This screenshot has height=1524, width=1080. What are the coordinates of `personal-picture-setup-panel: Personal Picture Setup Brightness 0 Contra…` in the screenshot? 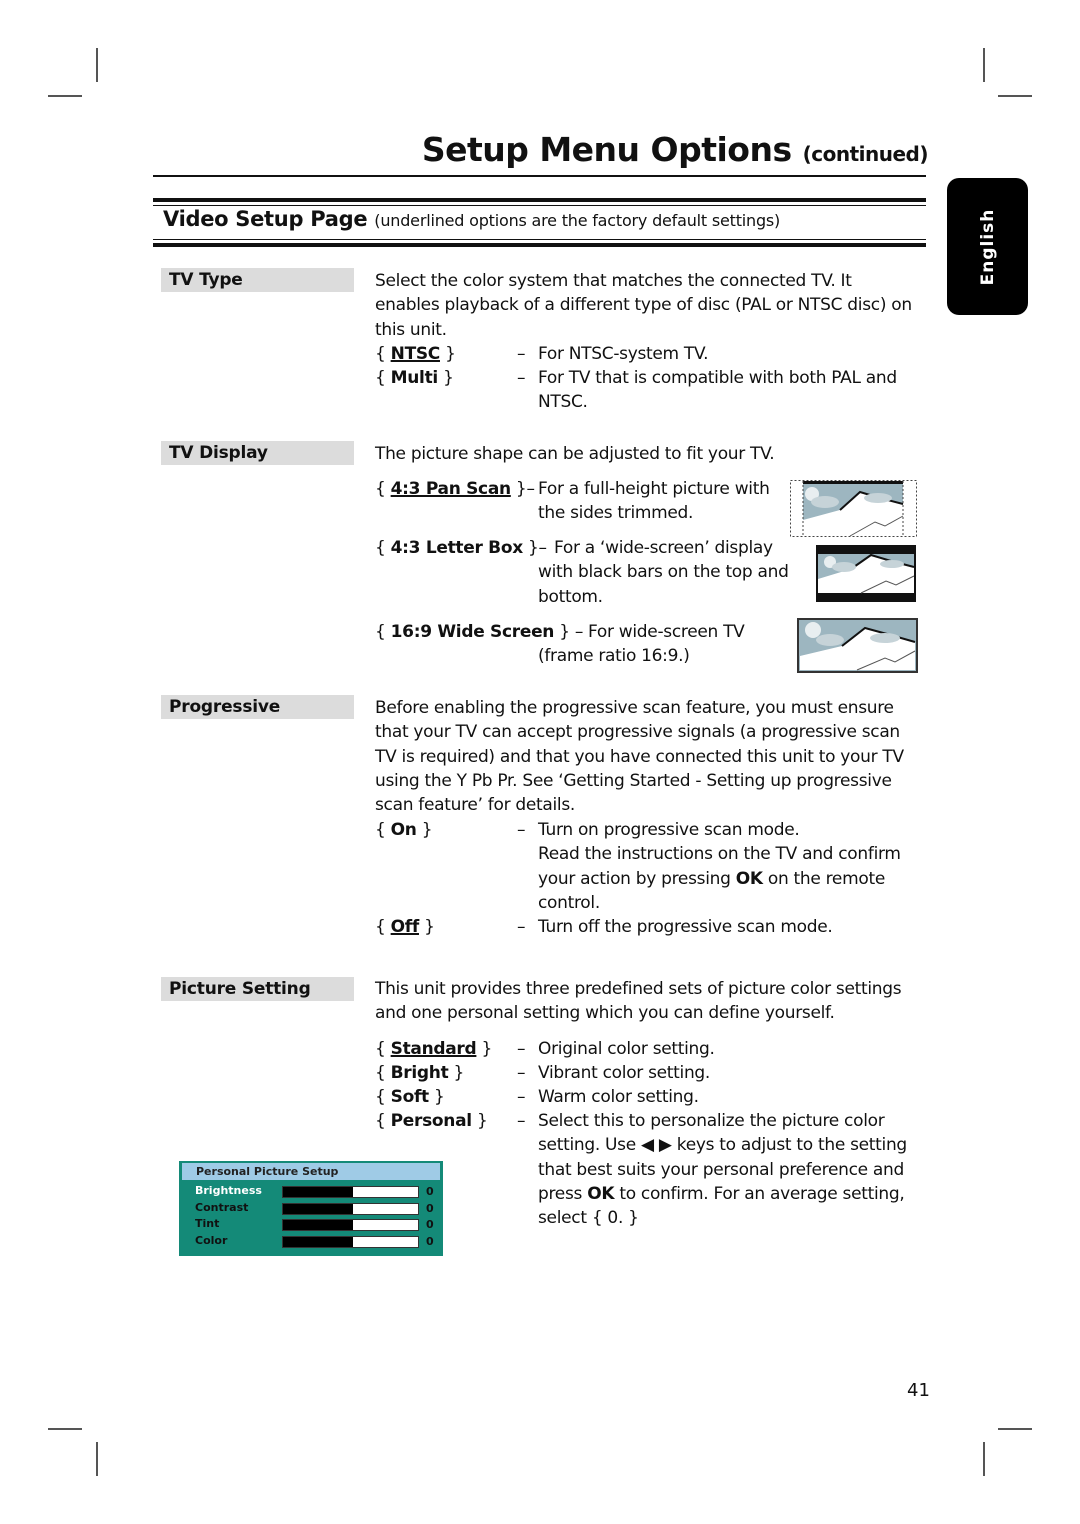 It's located at (311, 1208).